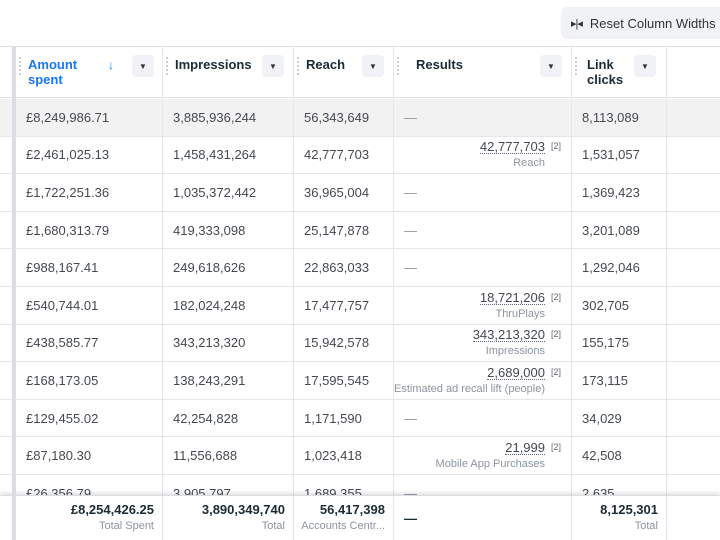 This screenshot has height=540, width=720. What do you see at coordinates (228, 380) in the screenshot?
I see `cell-impressions: 138,243,291` at bounding box center [228, 380].